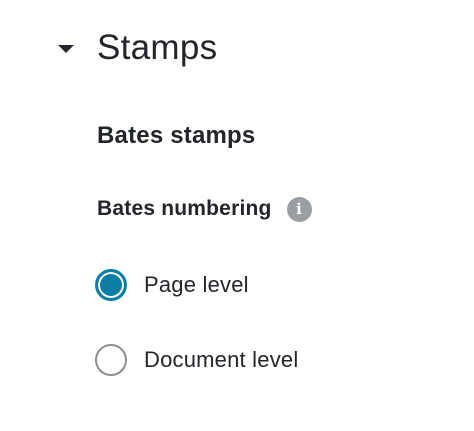 The height and width of the screenshot is (431, 474). What do you see at coordinates (299, 209) in the screenshot?
I see `info-icon: i` at bounding box center [299, 209].